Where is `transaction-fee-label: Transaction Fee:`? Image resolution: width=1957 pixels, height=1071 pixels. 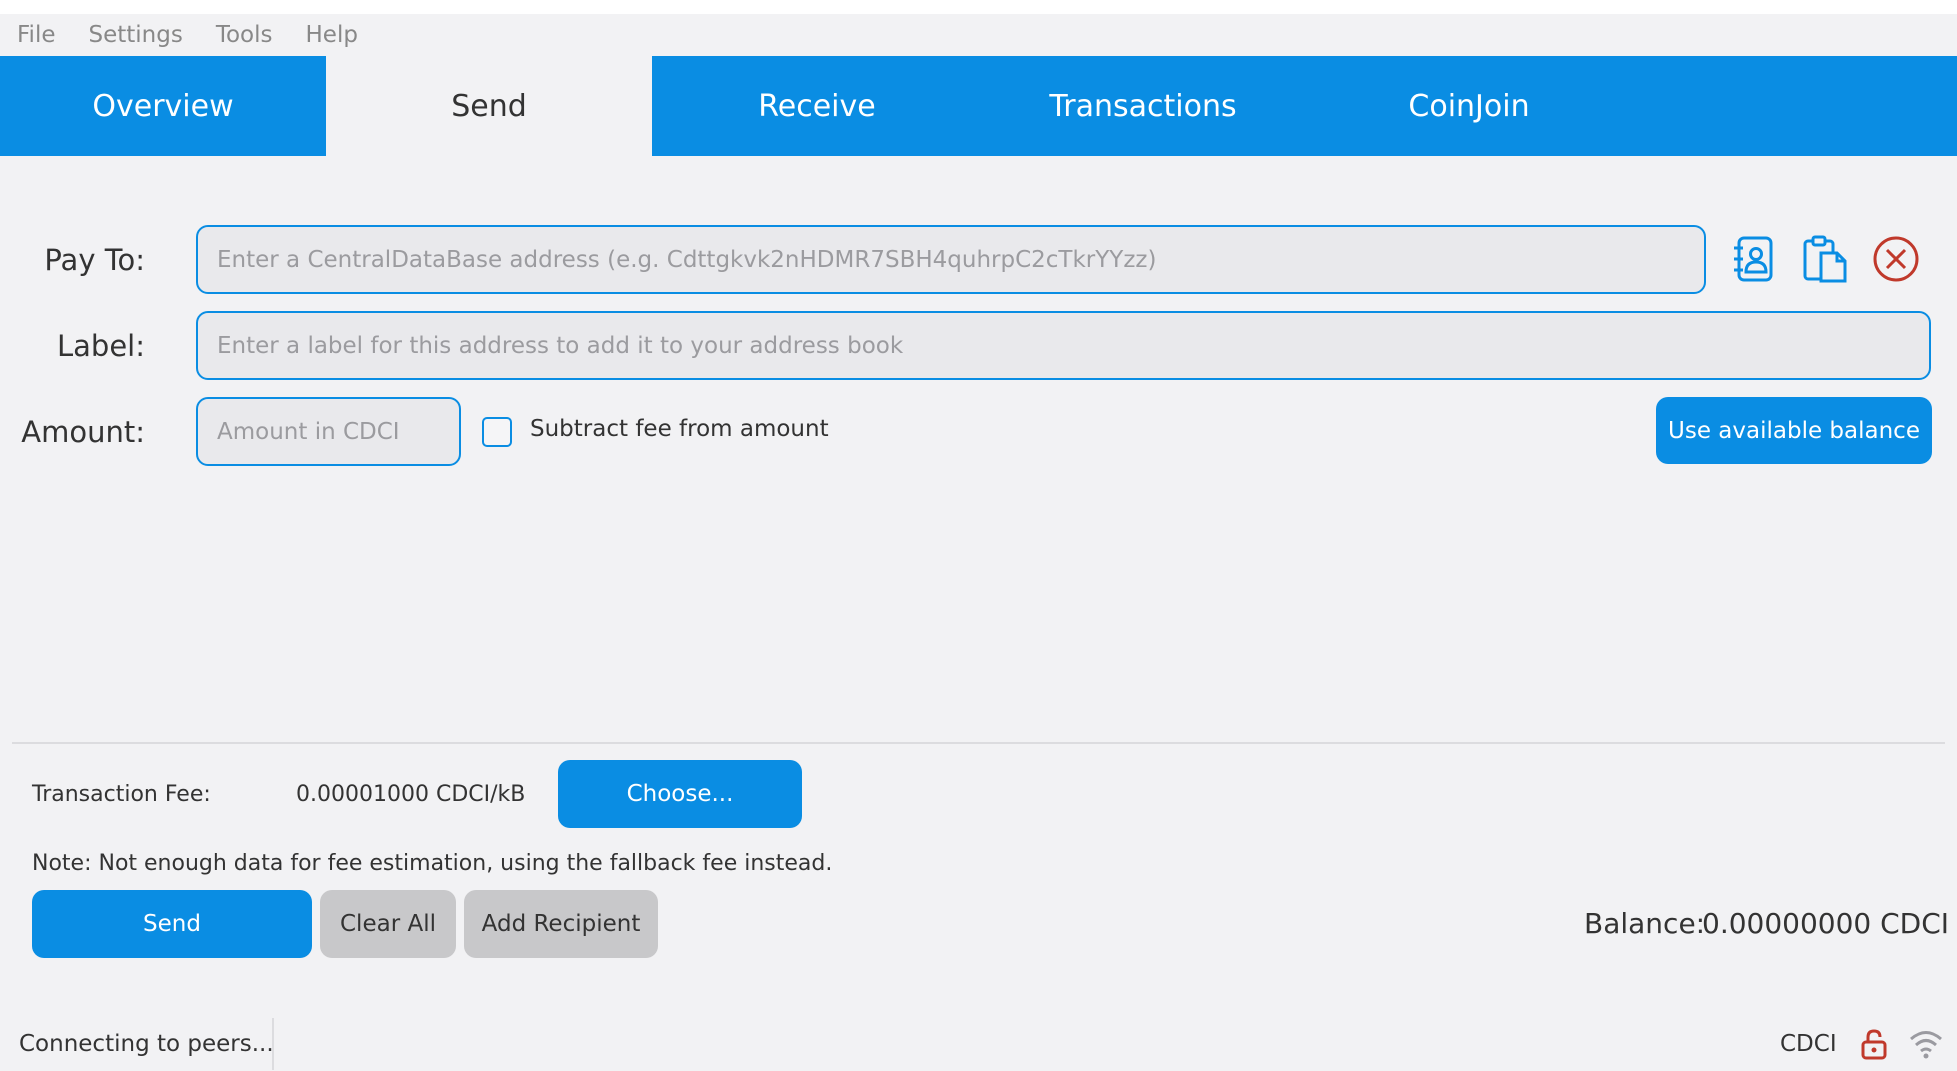 transaction-fee-label: Transaction Fee: is located at coordinates (121, 794).